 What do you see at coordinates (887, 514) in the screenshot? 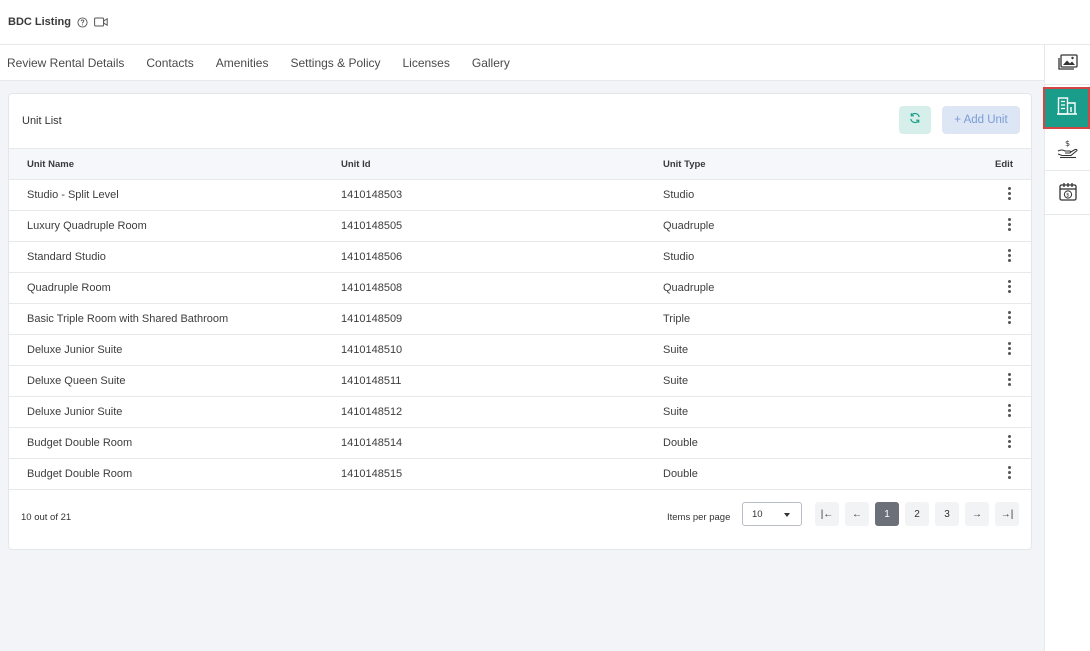
I see `page-1-button: 1` at bounding box center [887, 514].